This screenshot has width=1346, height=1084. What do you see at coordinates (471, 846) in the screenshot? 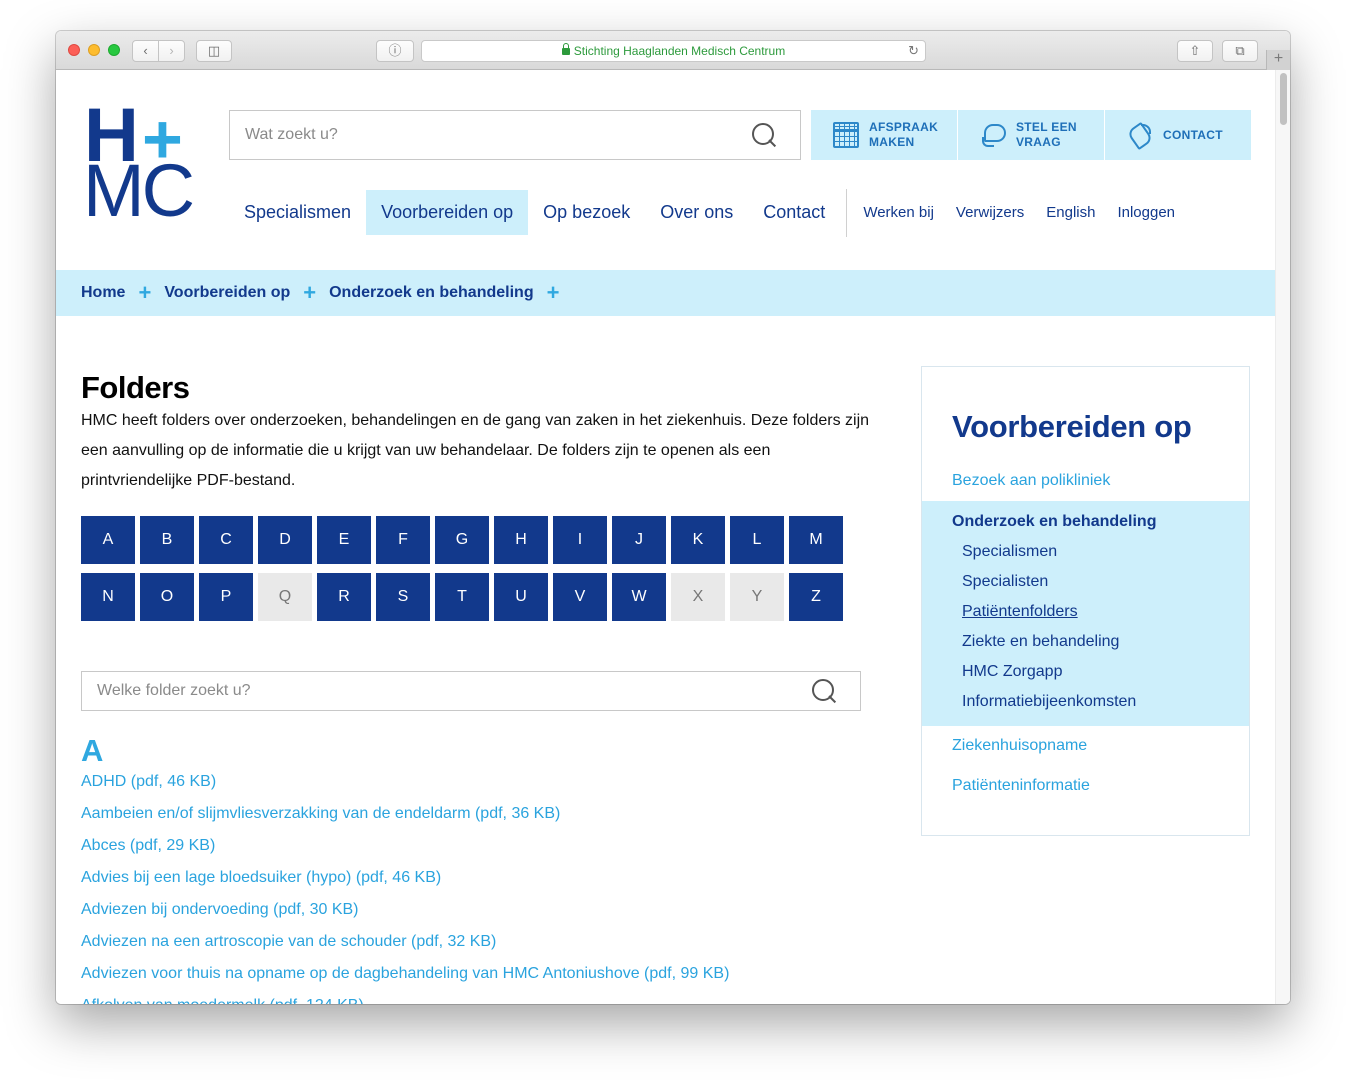
I see `folder-link: Abces (pdf, 29 KB)` at bounding box center [471, 846].